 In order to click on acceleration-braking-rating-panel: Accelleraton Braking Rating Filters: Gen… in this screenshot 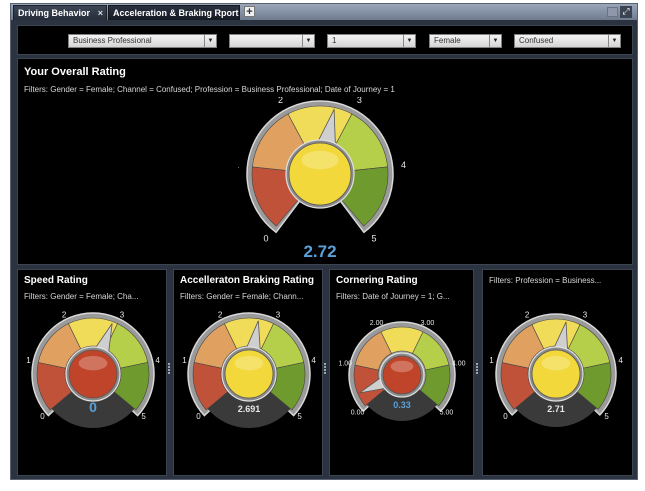, I will do `click(248, 372)`.